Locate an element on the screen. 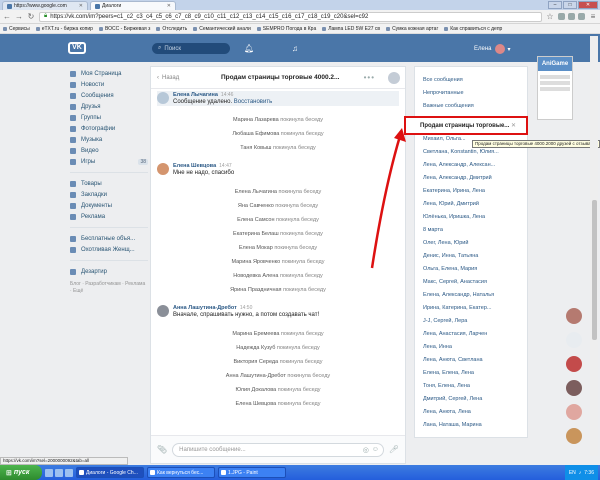  close-window-button: ✕ is located at coordinates (588, 5).